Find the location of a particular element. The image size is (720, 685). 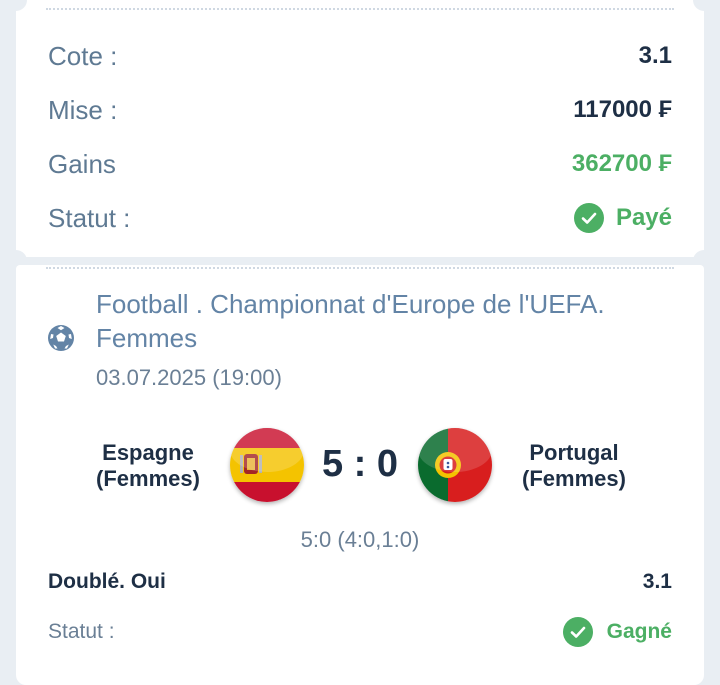

status-row: Statut : Payé is located at coordinates (360, 218).